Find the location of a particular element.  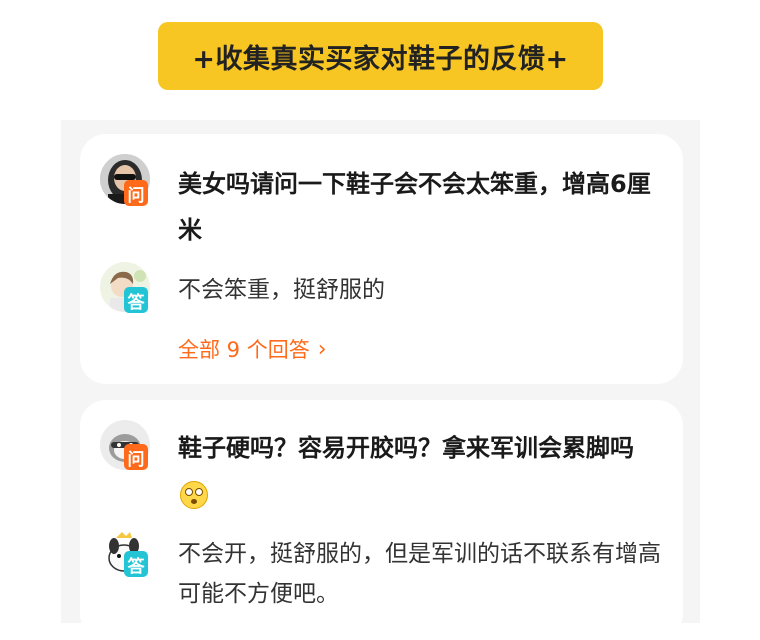

question-text-content: 鞋子硬吗？容易开胶吗？拿来军训会累脚吗 is located at coordinates (406, 448).